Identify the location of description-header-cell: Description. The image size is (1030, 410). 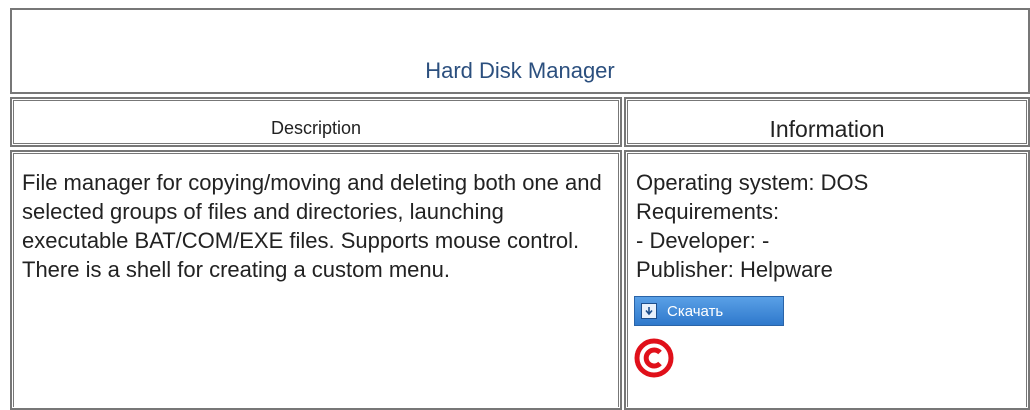
(316, 122).